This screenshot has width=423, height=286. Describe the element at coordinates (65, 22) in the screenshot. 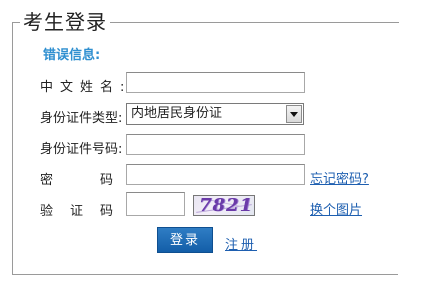

I see `form-title: 考生登录` at that location.